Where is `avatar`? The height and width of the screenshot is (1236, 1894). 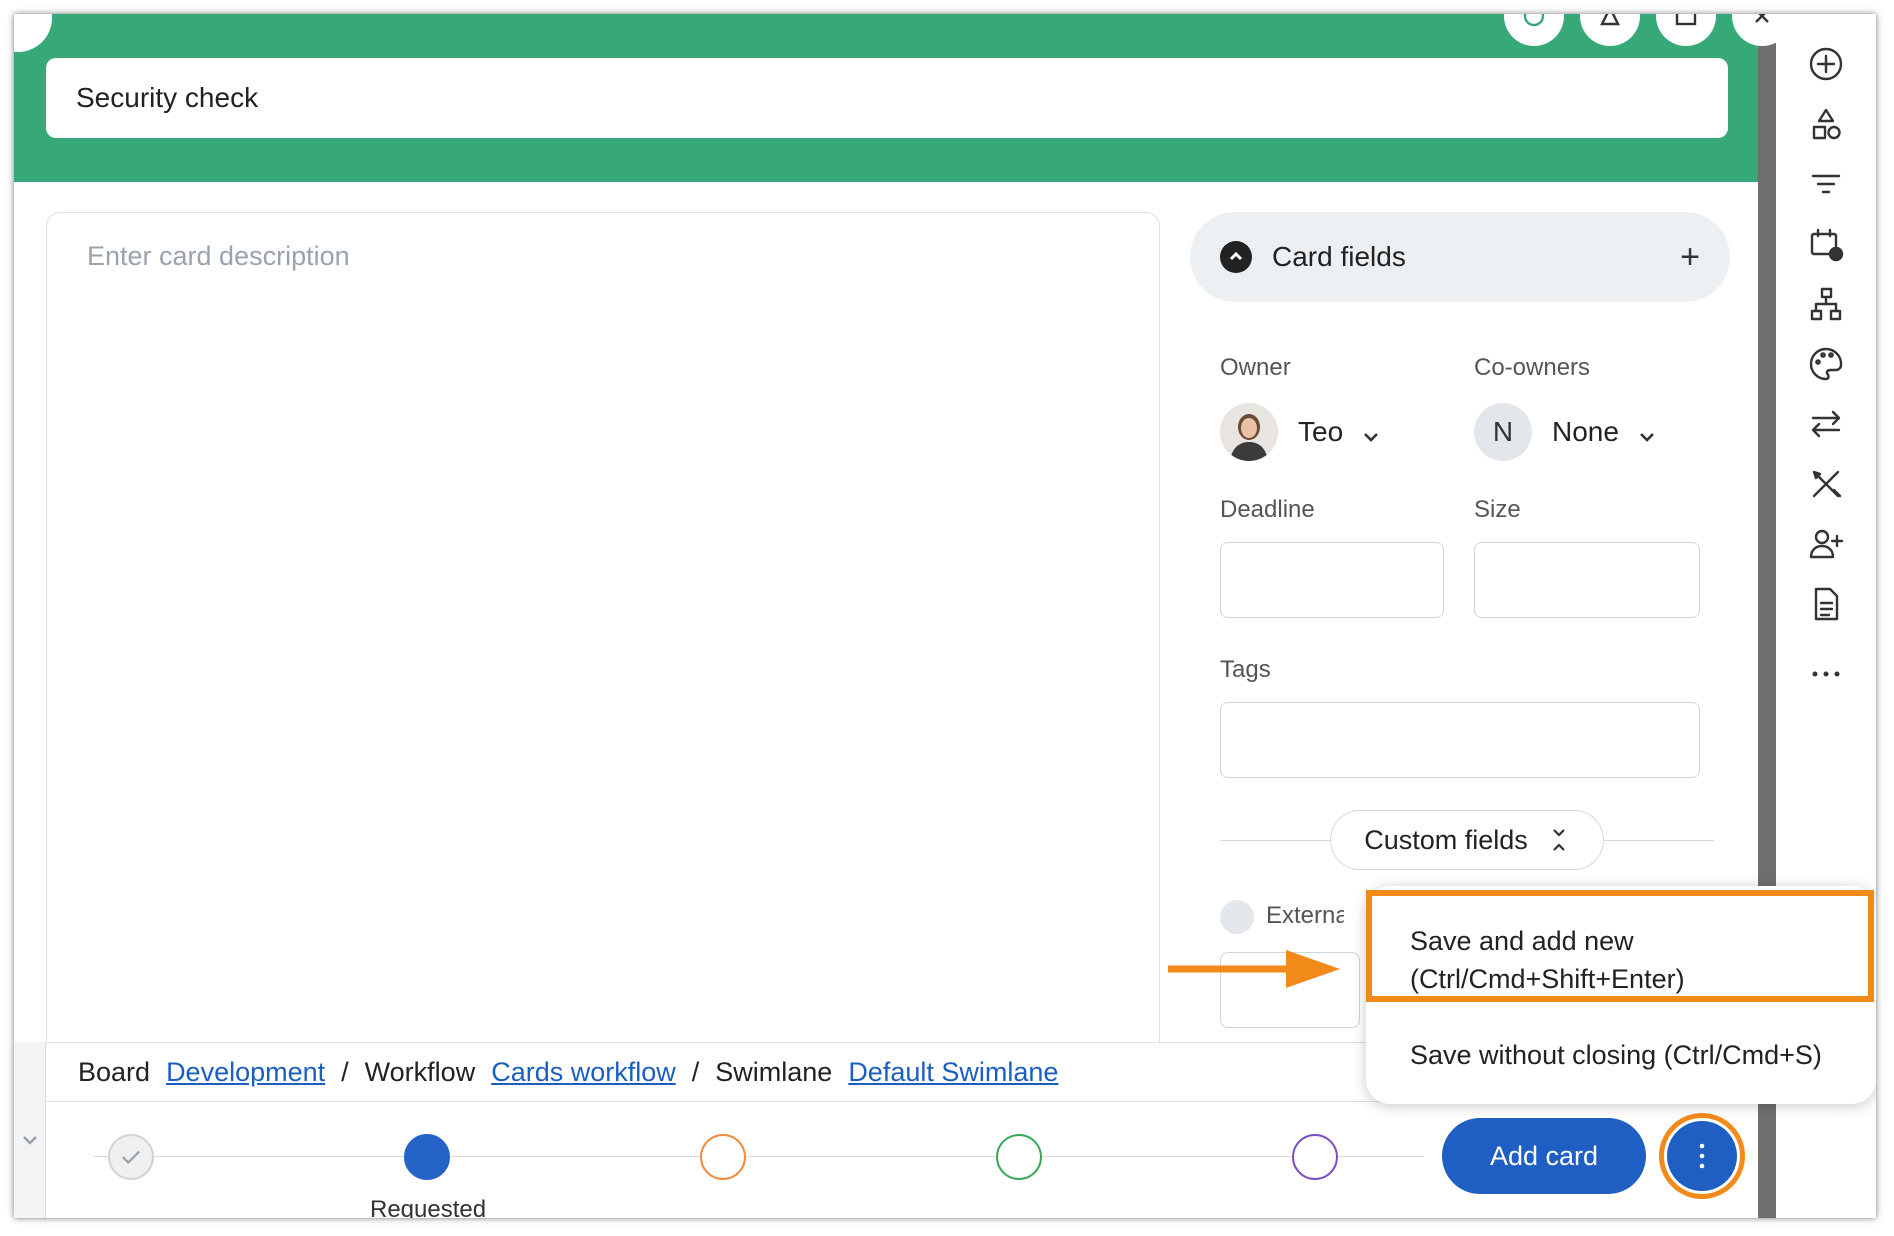
avatar is located at coordinates (1249, 432).